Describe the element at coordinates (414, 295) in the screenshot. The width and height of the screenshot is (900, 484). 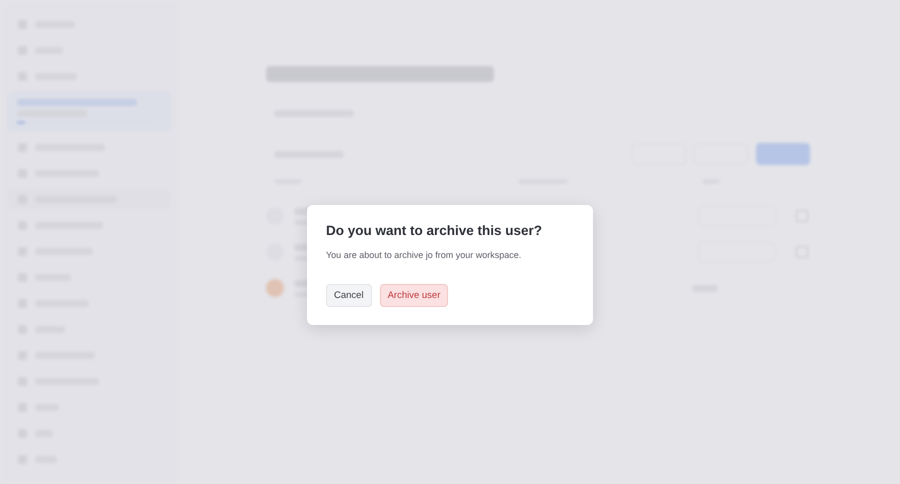
I see `archive-button: Archive user` at that location.